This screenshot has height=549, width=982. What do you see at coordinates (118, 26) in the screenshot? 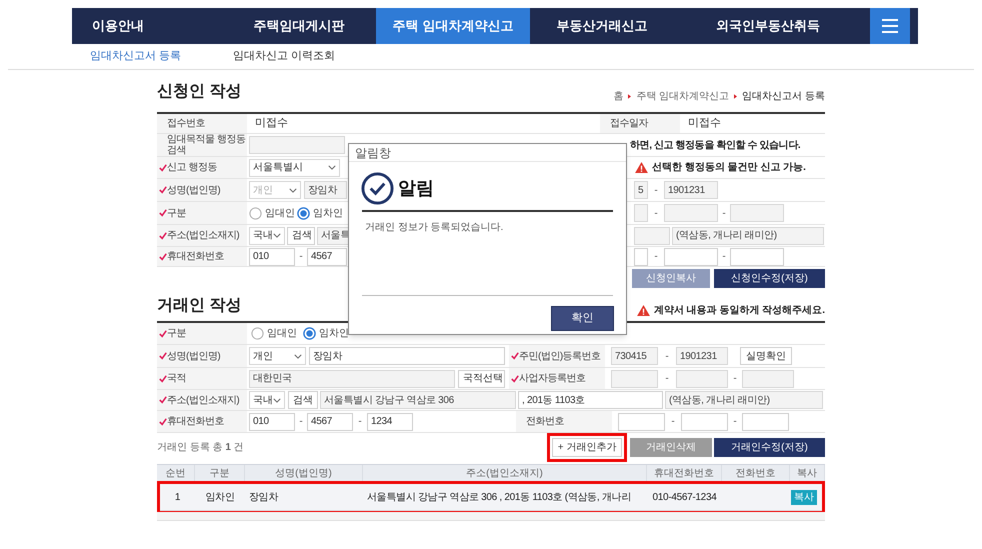
I see `nav-tab: 이용안내` at bounding box center [118, 26].